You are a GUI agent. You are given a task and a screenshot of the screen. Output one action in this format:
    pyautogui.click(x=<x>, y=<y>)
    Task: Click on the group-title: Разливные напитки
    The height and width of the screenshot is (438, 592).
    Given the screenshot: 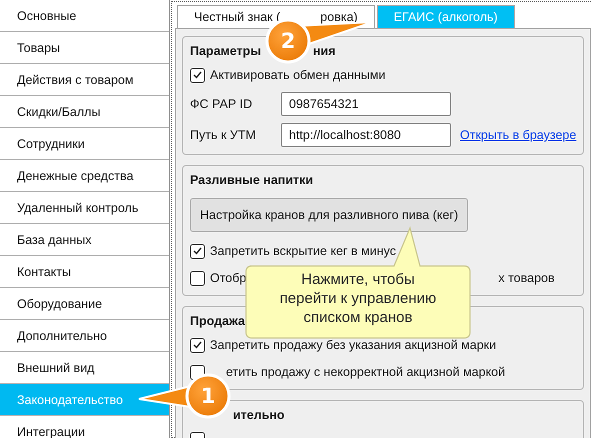 What is the action you would take?
    pyautogui.click(x=252, y=180)
    